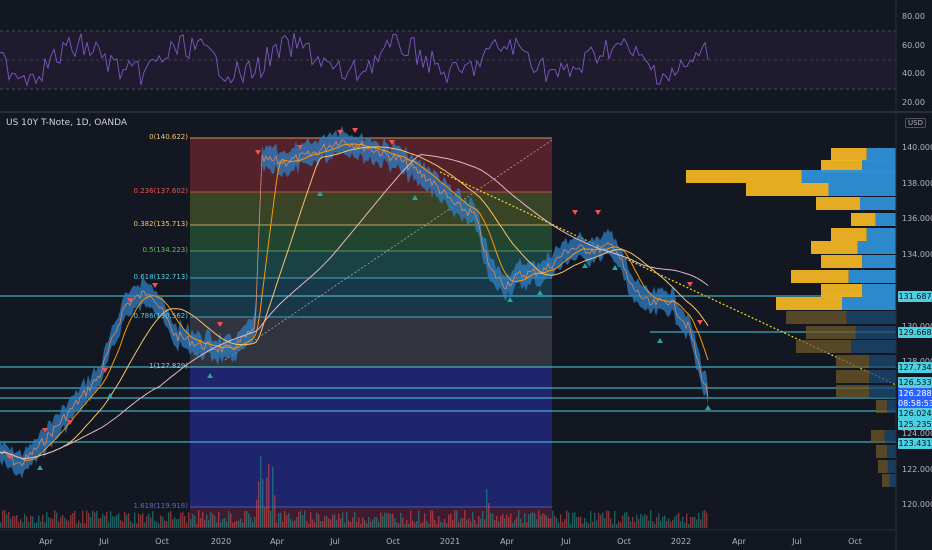 Image resolution: width=932 pixels, height=550 pixels. I want to click on price-axis-label: 138.000, so click(917, 183).